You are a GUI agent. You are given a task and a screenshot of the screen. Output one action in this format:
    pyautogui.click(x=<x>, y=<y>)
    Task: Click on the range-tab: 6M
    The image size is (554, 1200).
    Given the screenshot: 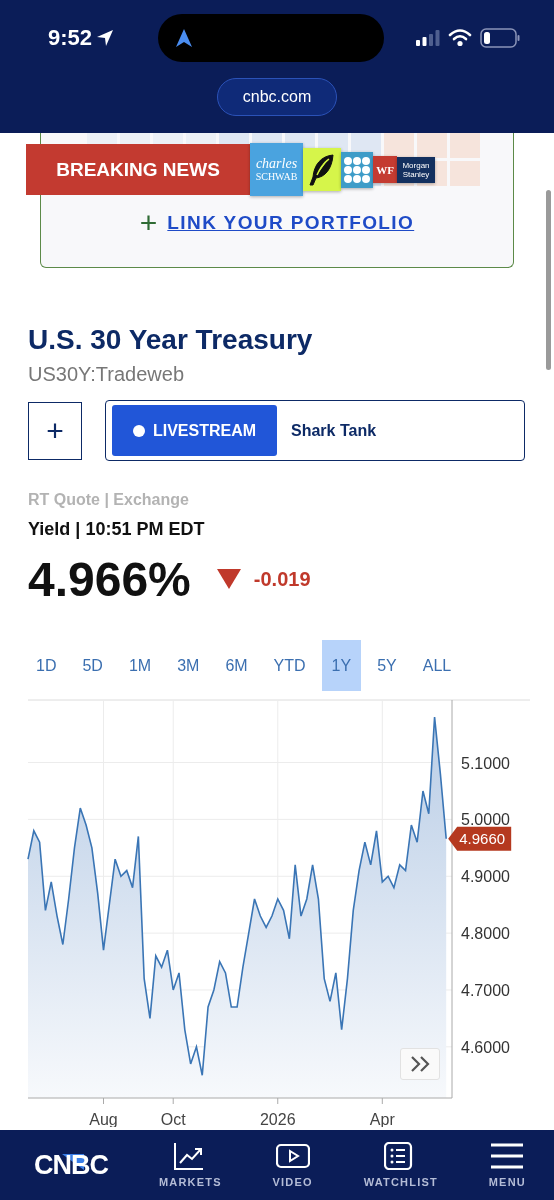 What is the action you would take?
    pyautogui.click(x=236, y=665)
    